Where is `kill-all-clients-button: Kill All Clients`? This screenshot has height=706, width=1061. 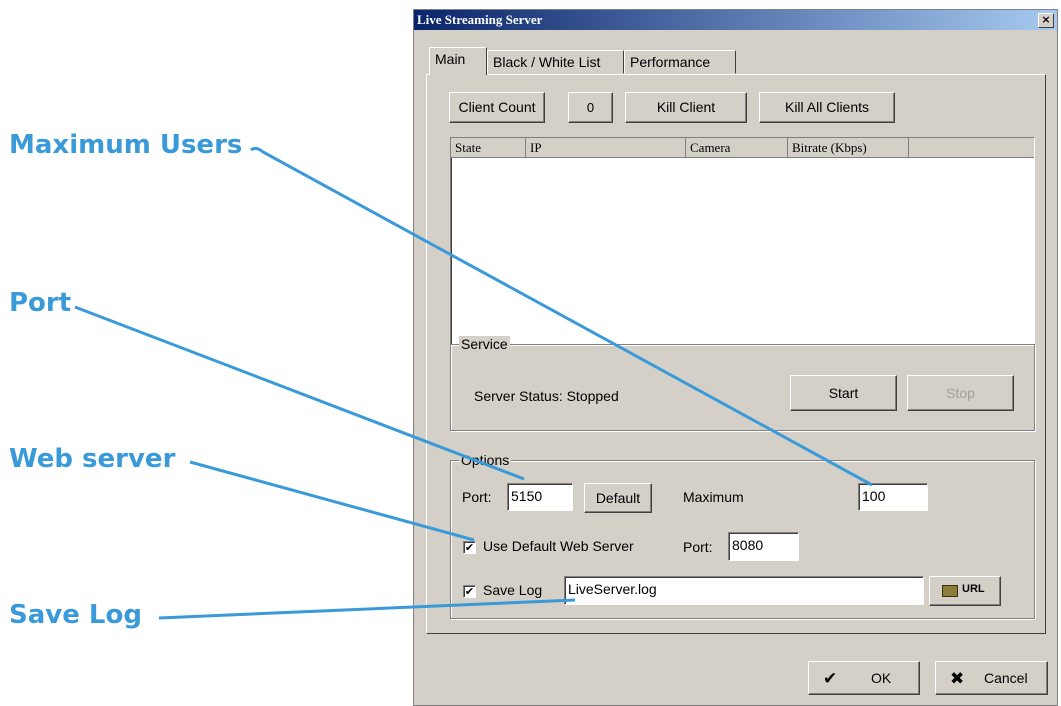
kill-all-clients-button: Kill All Clients is located at coordinates (827, 107).